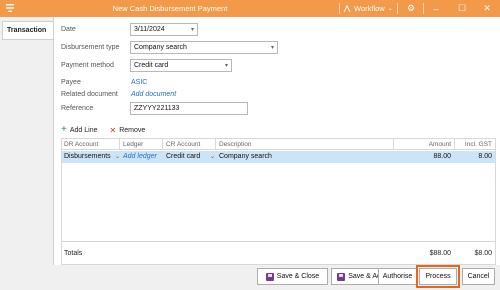 The image size is (500, 290). I want to click on cell-ledger-link: Add ledger, so click(140, 156).